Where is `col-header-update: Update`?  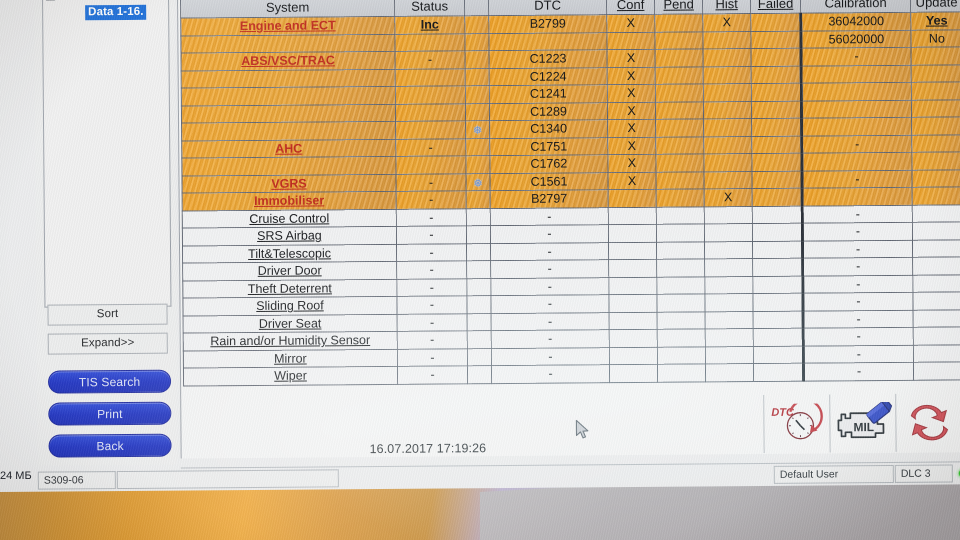 col-header-update: Update is located at coordinates (935, 6).